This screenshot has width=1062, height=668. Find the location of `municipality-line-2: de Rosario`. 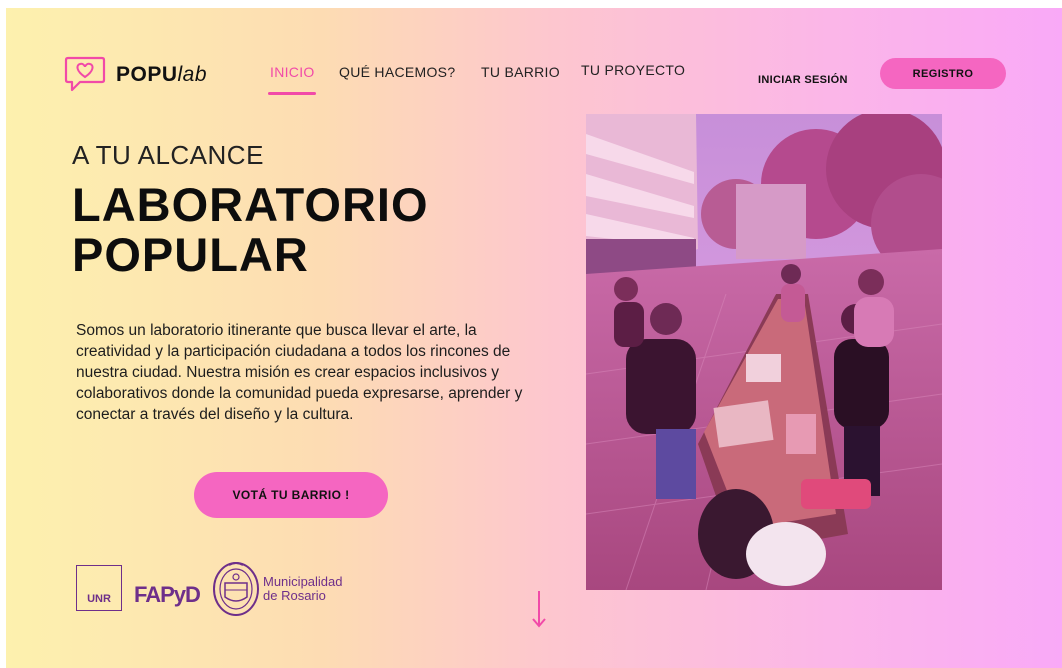

municipality-line-2: de Rosario is located at coordinates (294, 595).